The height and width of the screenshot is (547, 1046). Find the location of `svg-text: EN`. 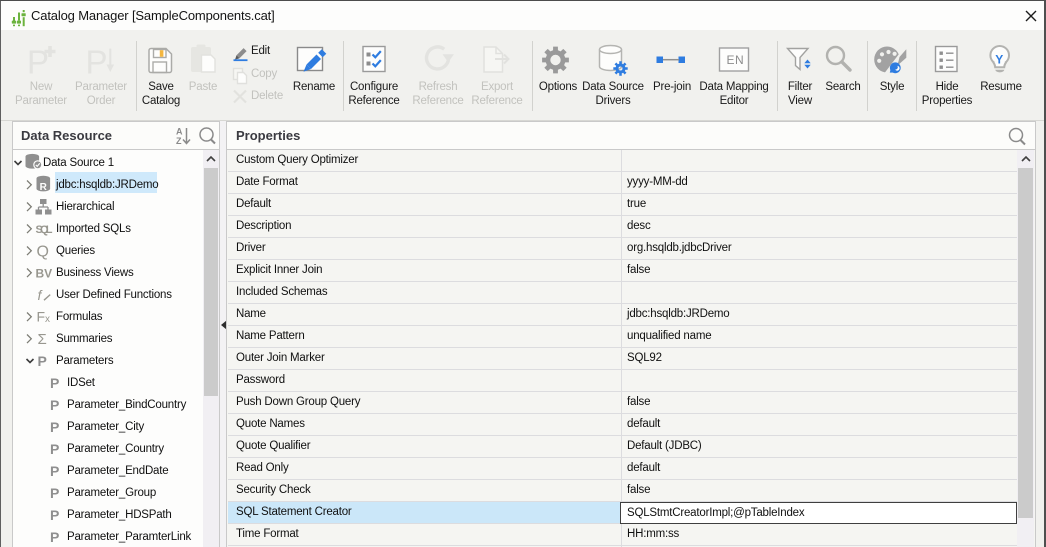

svg-text: EN is located at coordinates (736, 60).